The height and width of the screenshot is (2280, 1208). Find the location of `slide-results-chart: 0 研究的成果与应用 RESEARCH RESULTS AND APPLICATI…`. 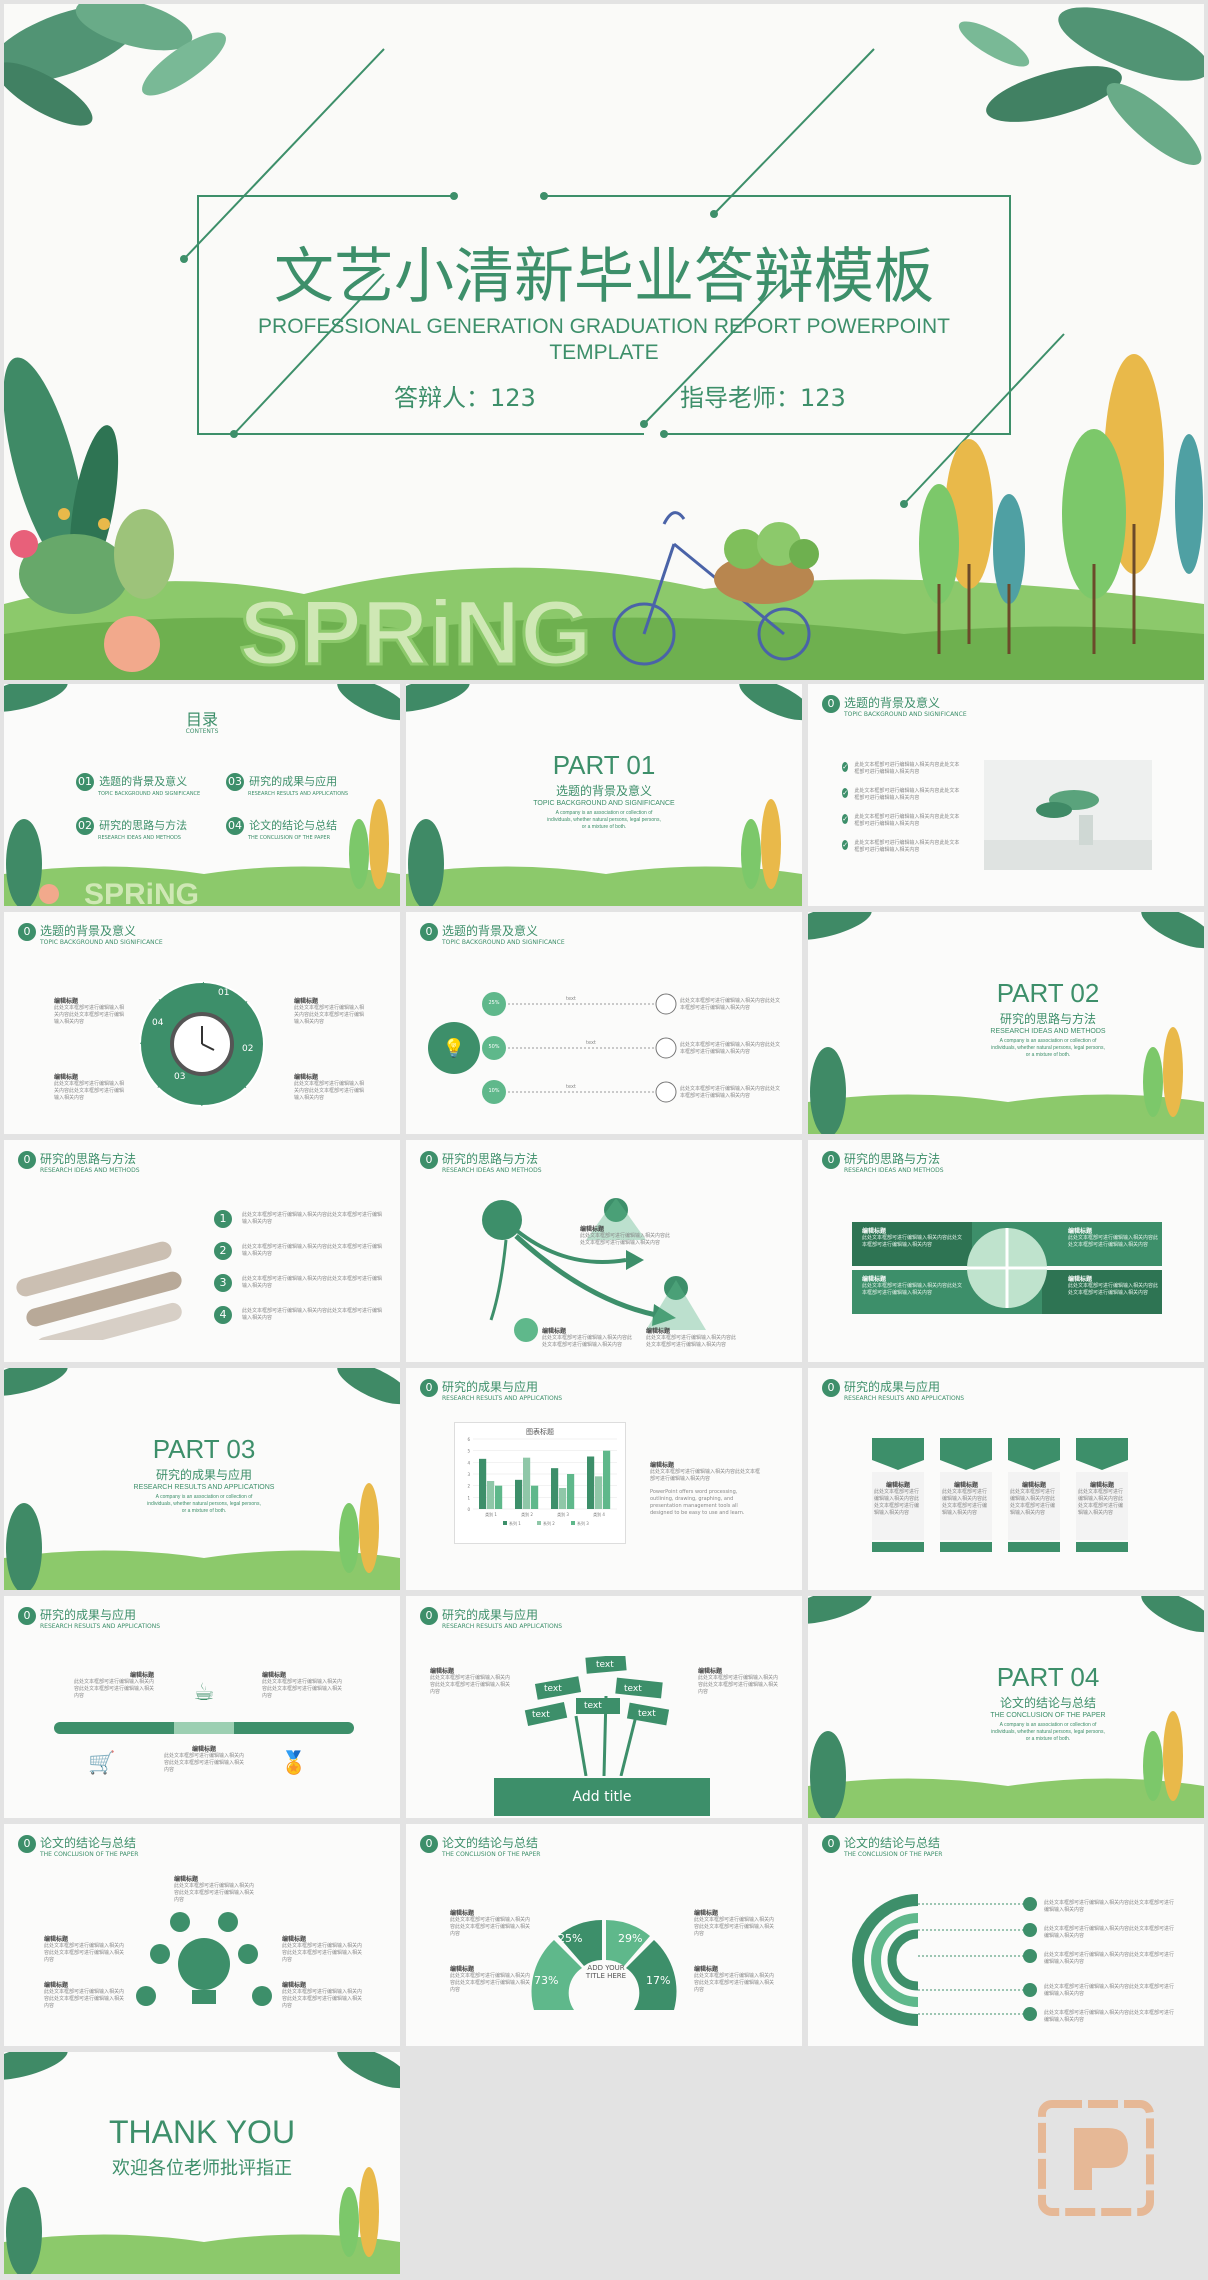

slide-results-chart: 0 研究的成果与应用 RESEARCH RESULTS AND APPLICATI… is located at coordinates (604, 1479).